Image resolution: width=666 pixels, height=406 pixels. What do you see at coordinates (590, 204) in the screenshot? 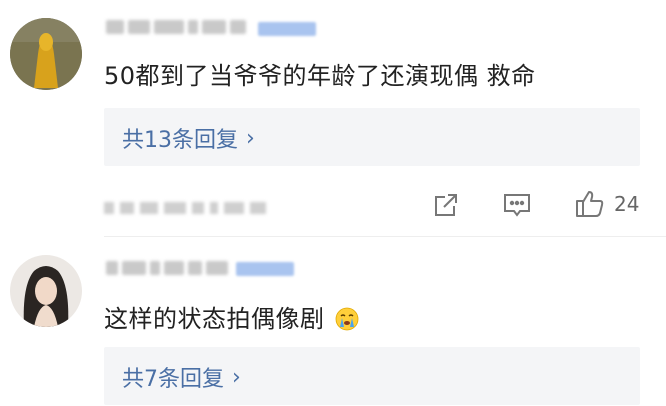
I see `thumbs-up-icon` at bounding box center [590, 204].